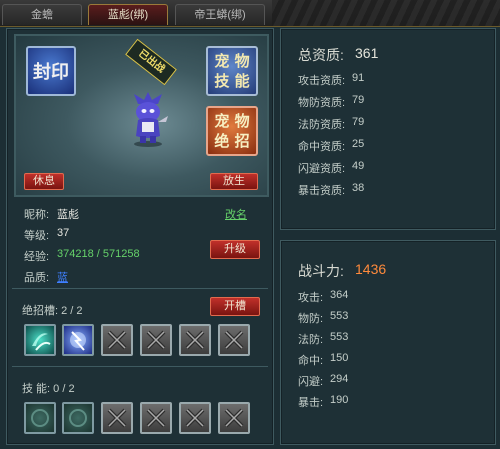  I want to click on seal-label: 封印, so click(51, 72).